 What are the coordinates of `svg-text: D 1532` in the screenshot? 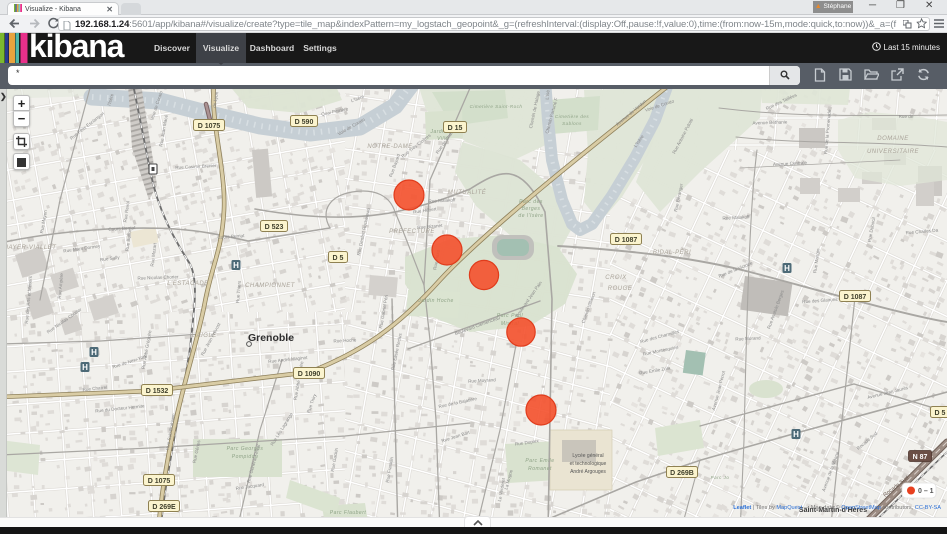 It's located at (157, 391).